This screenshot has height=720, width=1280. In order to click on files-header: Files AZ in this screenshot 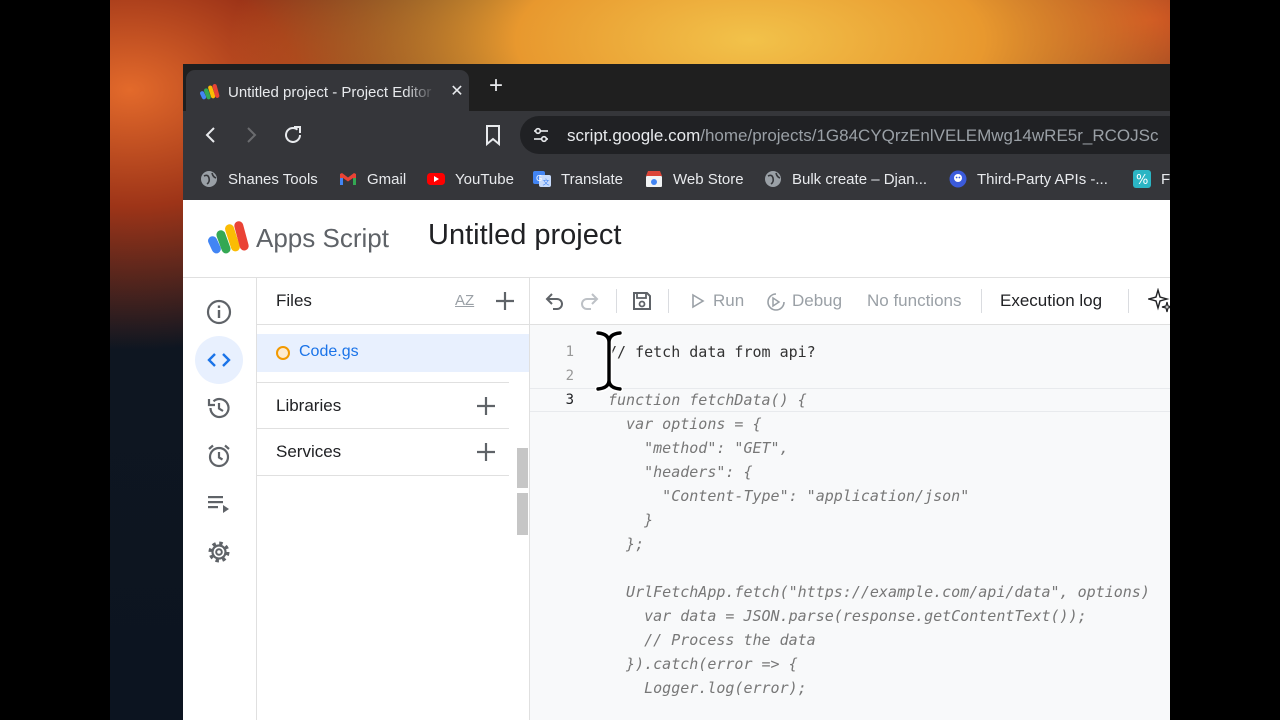, I will do `click(393, 301)`.